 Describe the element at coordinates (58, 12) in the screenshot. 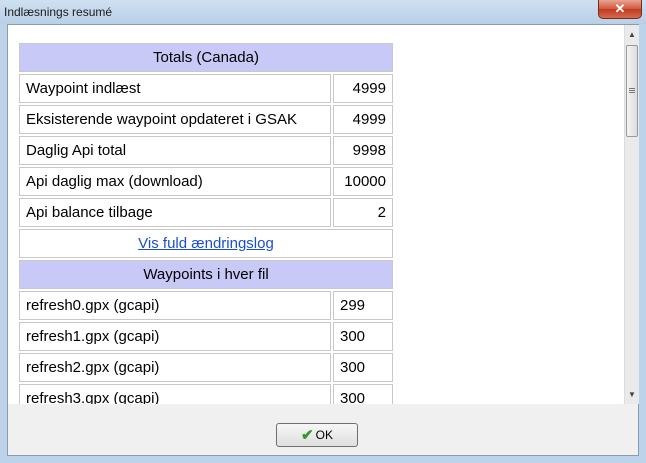

I see `window-title: Indlæsnings resumé` at that location.